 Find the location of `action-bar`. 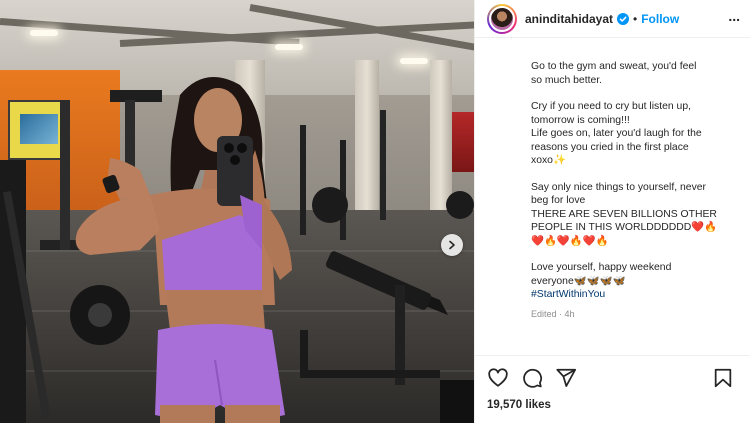

action-bar is located at coordinates (612, 377).